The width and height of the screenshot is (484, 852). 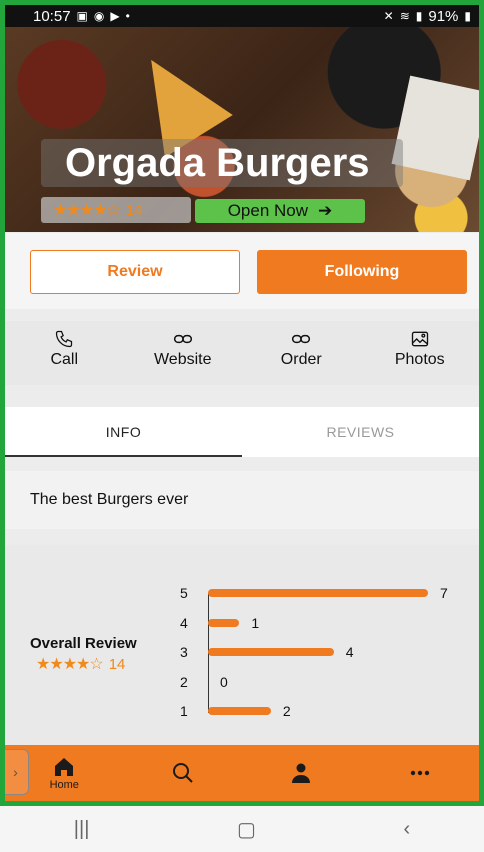 What do you see at coordinates (419, 16) in the screenshot?
I see `signal-icon: ▮` at bounding box center [419, 16].